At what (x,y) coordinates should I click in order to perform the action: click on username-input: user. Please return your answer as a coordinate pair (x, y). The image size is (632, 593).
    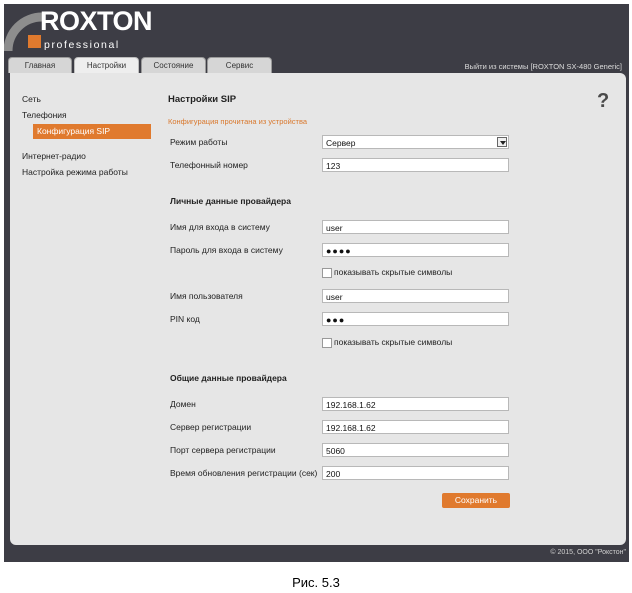
    Looking at the image, I should click on (415, 296).